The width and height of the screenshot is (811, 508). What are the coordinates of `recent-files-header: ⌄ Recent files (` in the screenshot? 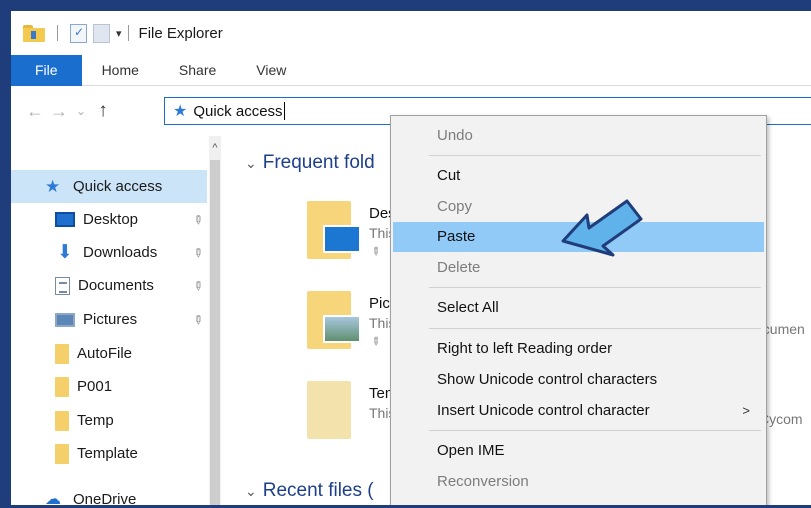 It's located at (309, 491).